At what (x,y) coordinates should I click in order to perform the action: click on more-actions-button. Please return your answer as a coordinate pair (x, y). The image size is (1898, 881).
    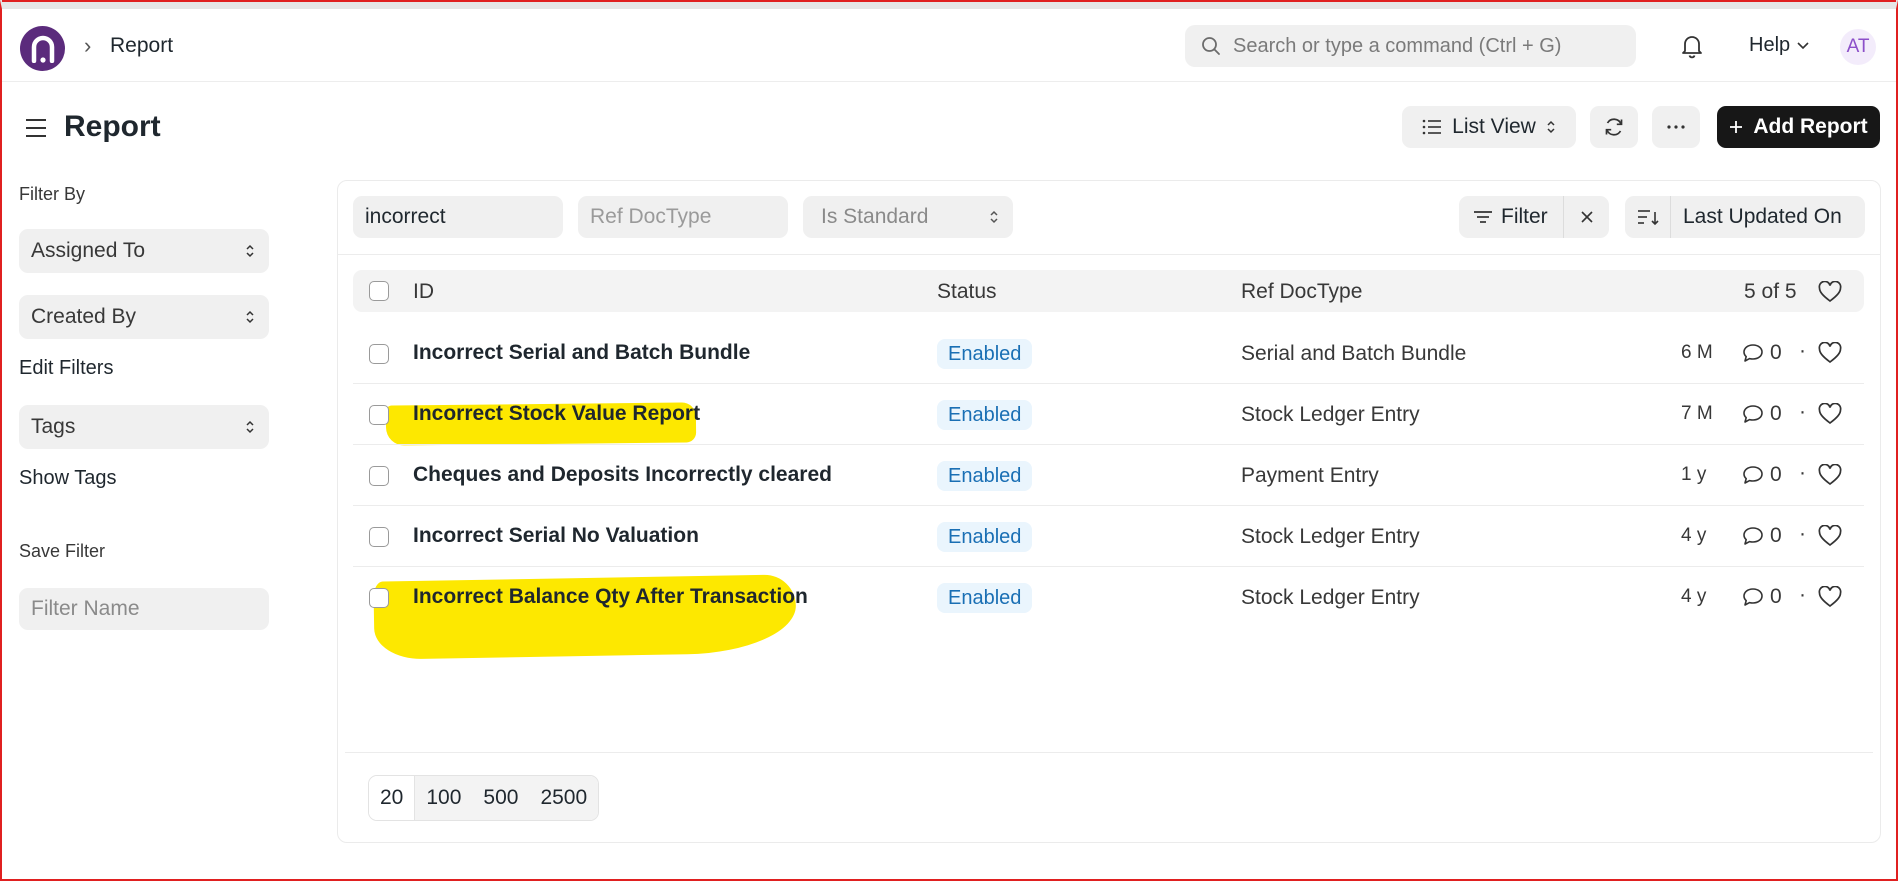
    Looking at the image, I should click on (1676, 127).